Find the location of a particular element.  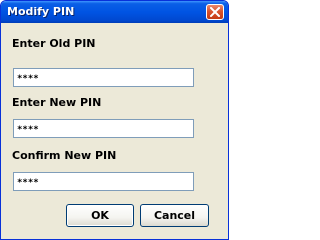

close-icon is located at coordinates (215, 12).